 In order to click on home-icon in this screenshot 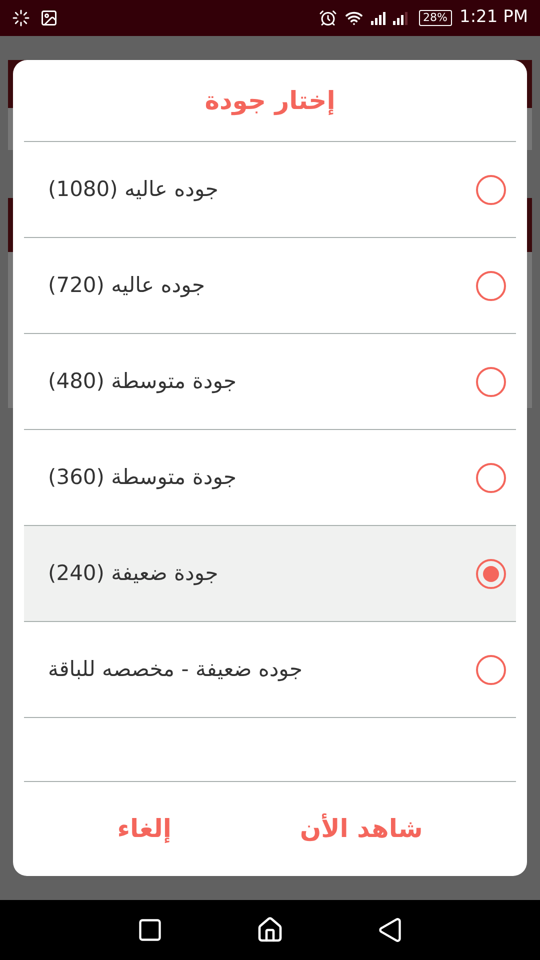, I will do `click(270, 930)`.